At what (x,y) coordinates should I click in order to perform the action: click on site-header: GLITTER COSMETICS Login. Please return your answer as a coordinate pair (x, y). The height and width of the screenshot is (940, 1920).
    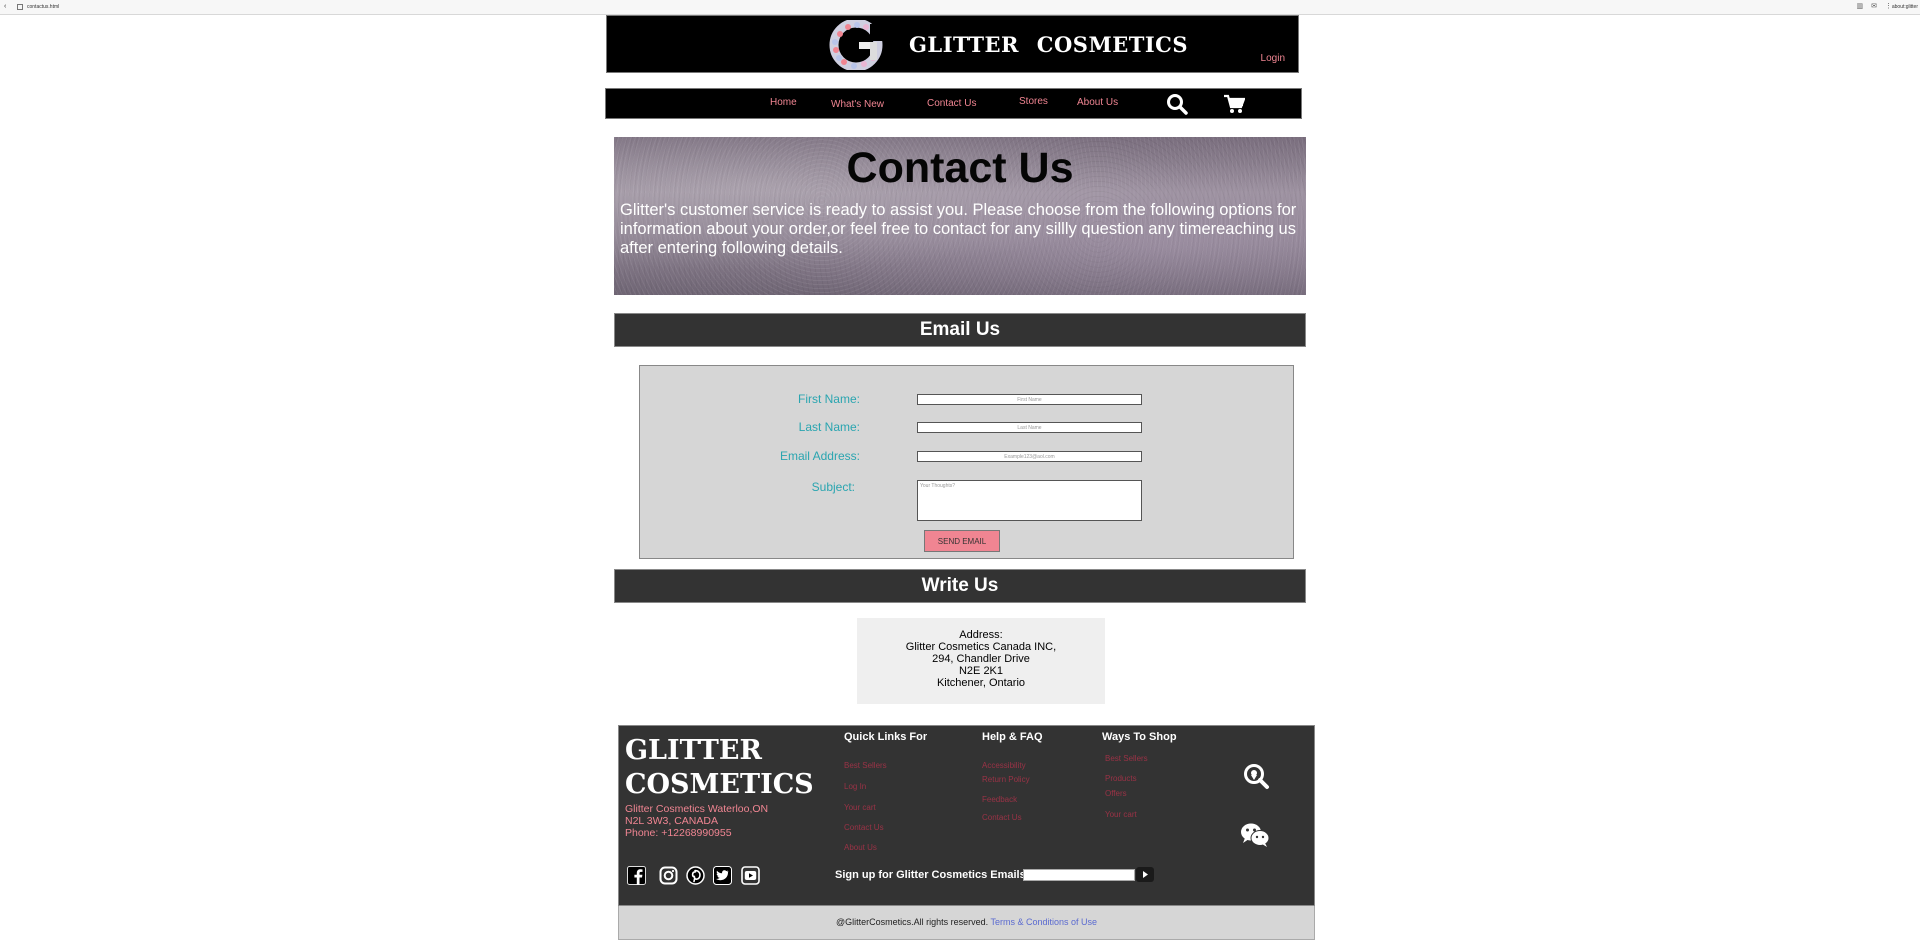
    Looking at the image, I should click on (952, 44).